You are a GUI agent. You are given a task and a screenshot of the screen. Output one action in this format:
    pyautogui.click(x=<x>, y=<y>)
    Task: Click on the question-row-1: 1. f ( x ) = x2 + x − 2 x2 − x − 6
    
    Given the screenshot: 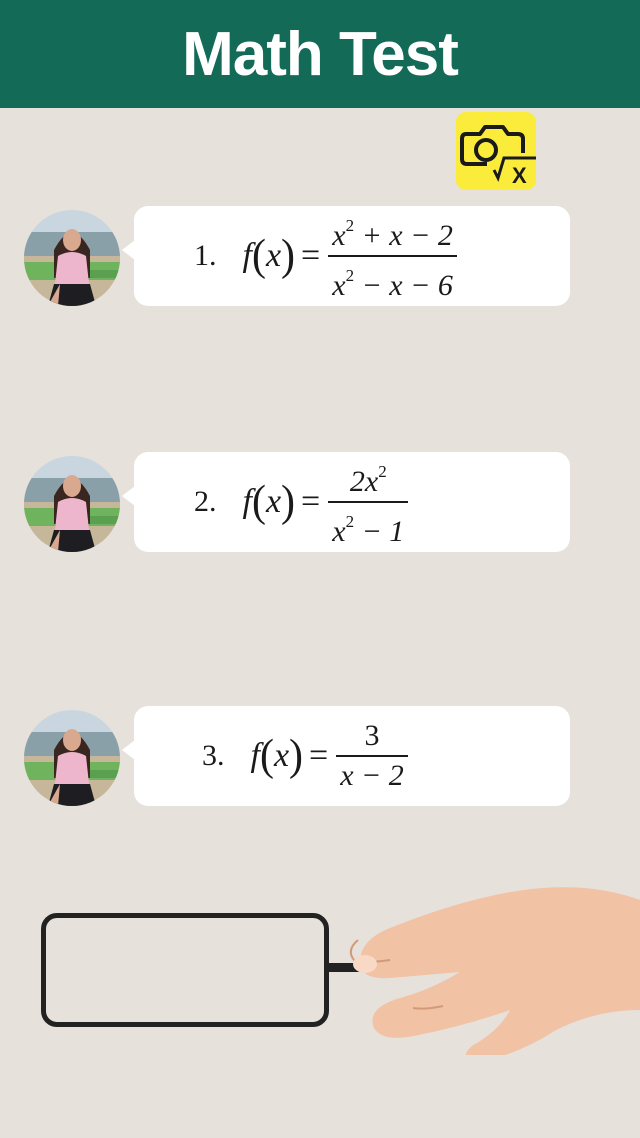 What is the action you would take?
    pyautogui.click(x=320, y=256)
    